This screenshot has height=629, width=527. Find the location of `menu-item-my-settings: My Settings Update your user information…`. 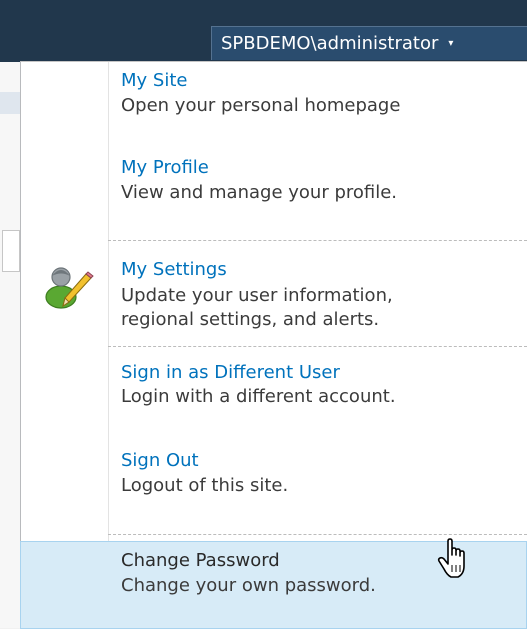

menu-item-my-settings: My Settings Update your user information… is located at coordinates (274, 297).